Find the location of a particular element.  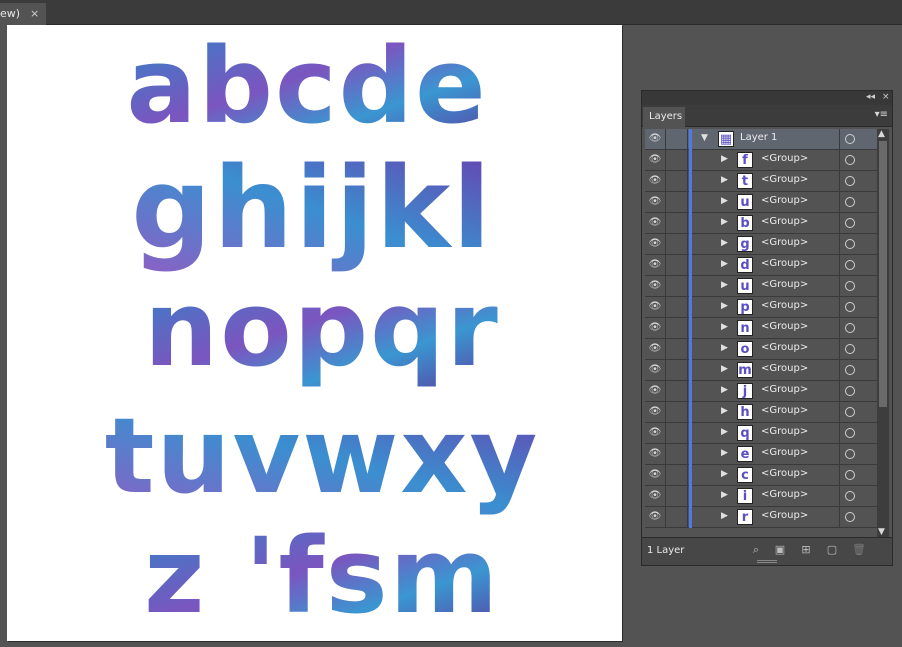

collapse-icon: ◂◂ is located at coordinates (870, 97).